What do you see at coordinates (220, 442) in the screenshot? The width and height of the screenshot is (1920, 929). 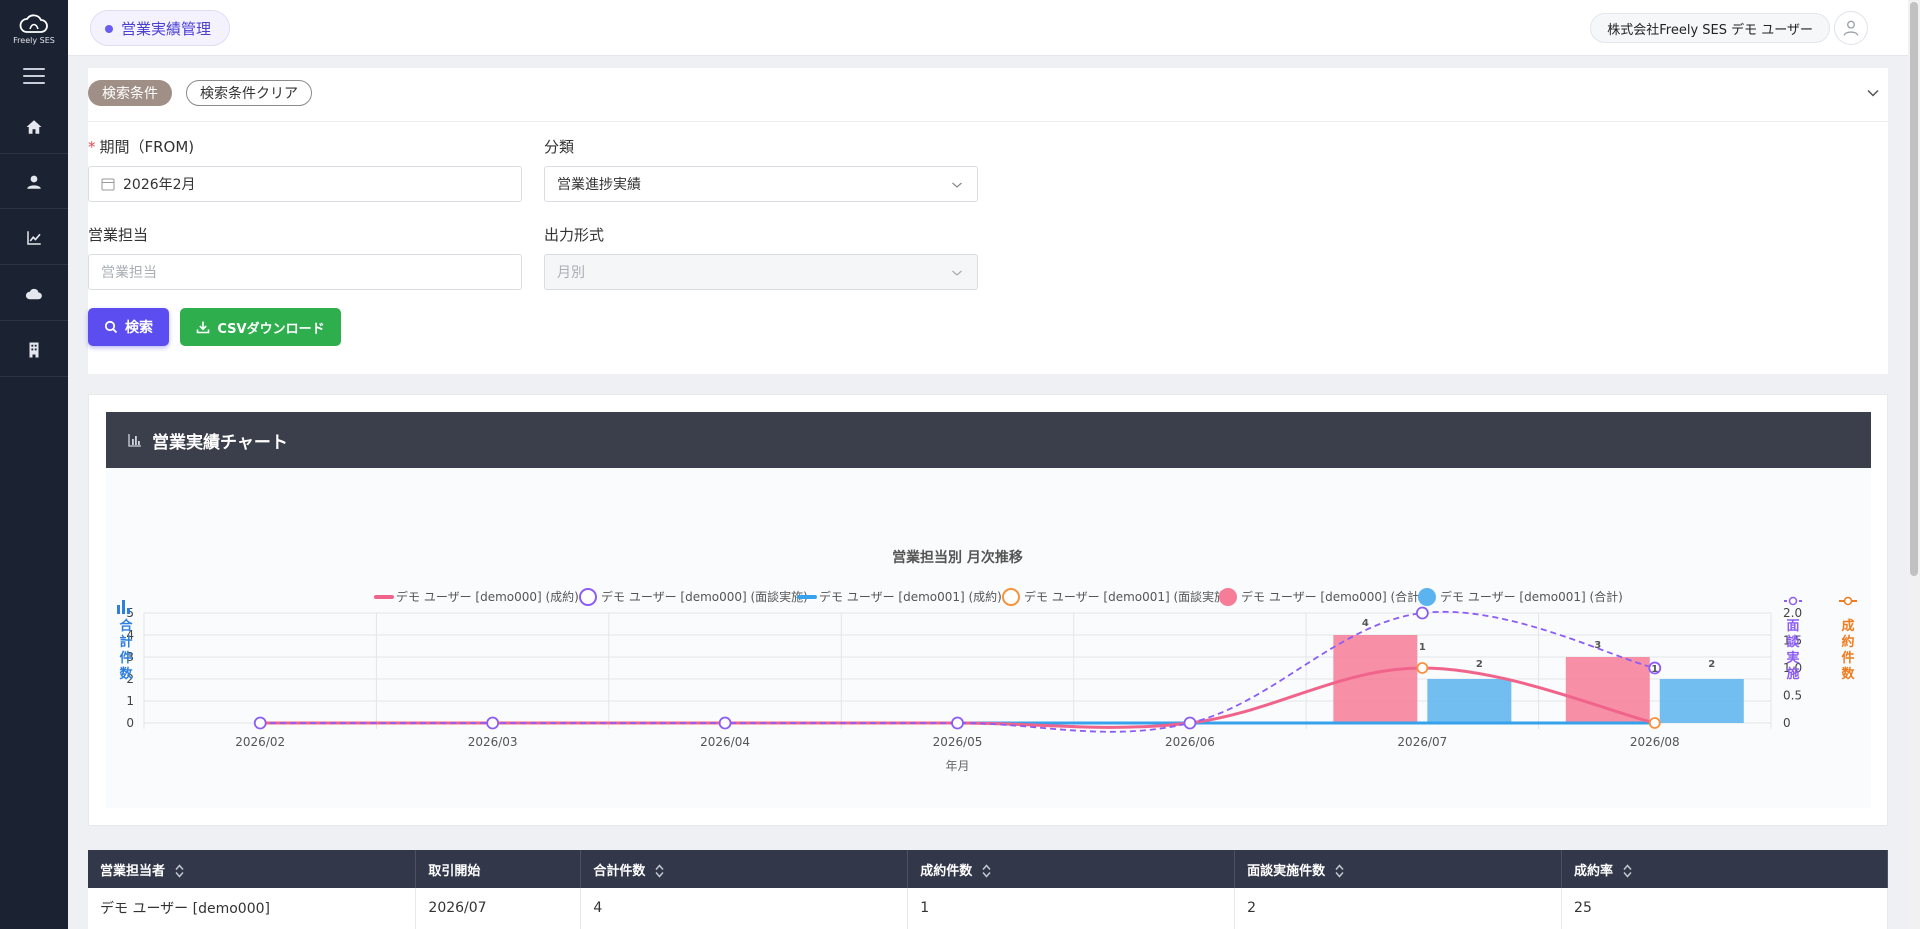 I see `chart-section-title: 営業実績チャート` at bounding box center [220, 442].